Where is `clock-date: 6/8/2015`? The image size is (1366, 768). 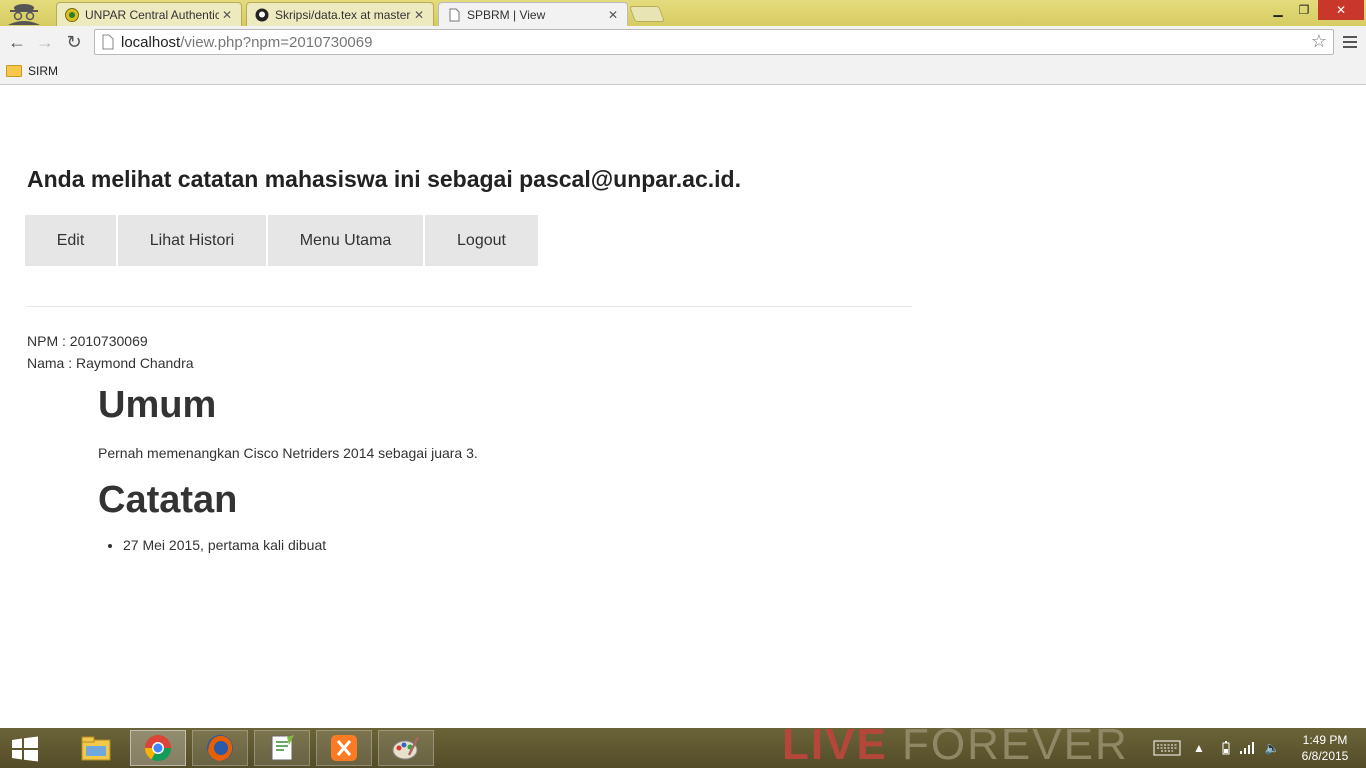
clock-date: 6/8/2015 is located at coordinates (1325, 756).